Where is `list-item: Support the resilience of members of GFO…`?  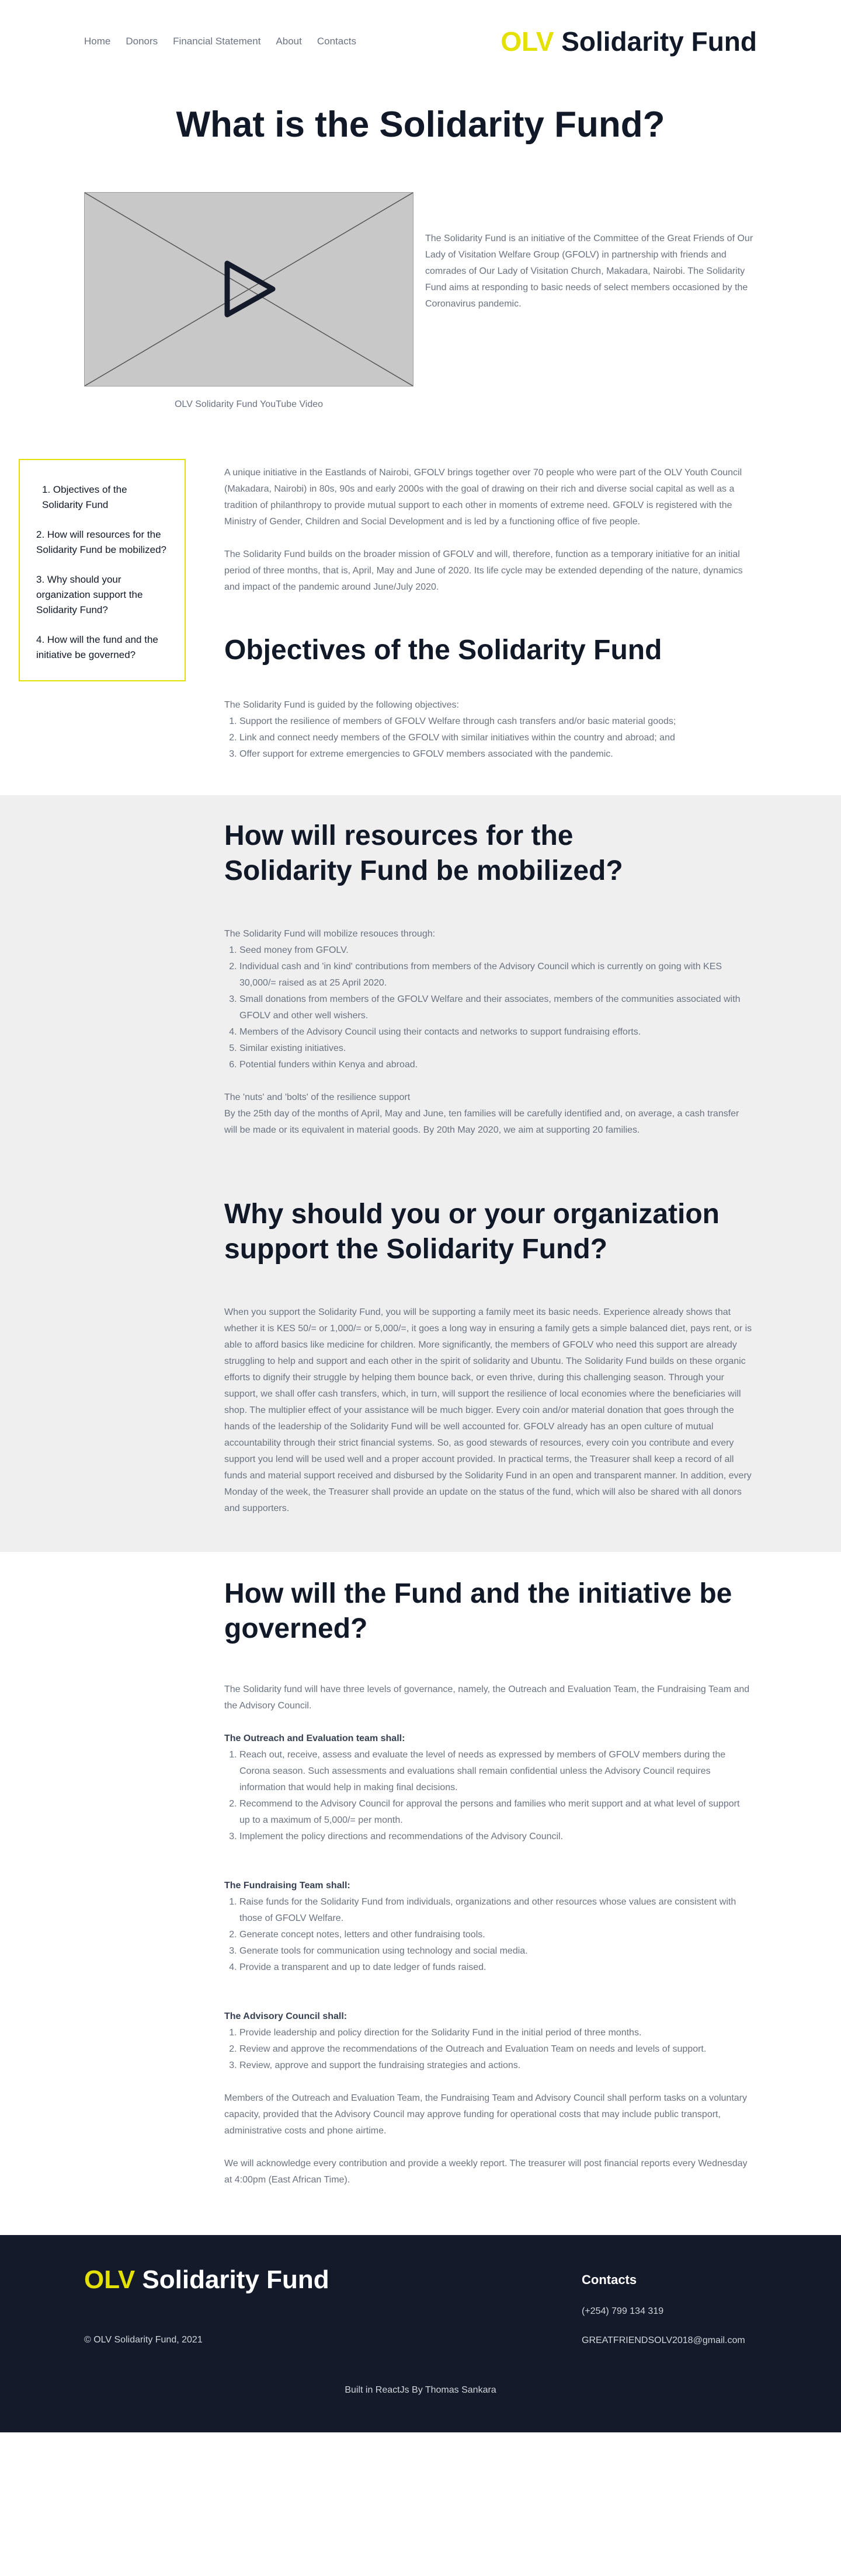 list-item: Support the resilience of members of GFO… is located at coordinates (495, 721).